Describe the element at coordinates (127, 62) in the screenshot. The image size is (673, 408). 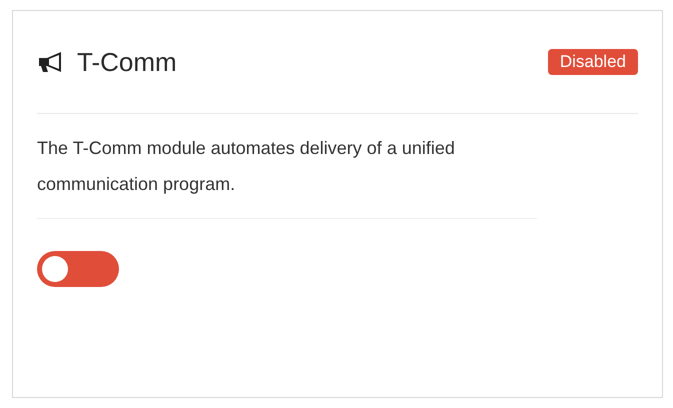
I see `card-title: T-Comm` at that location.